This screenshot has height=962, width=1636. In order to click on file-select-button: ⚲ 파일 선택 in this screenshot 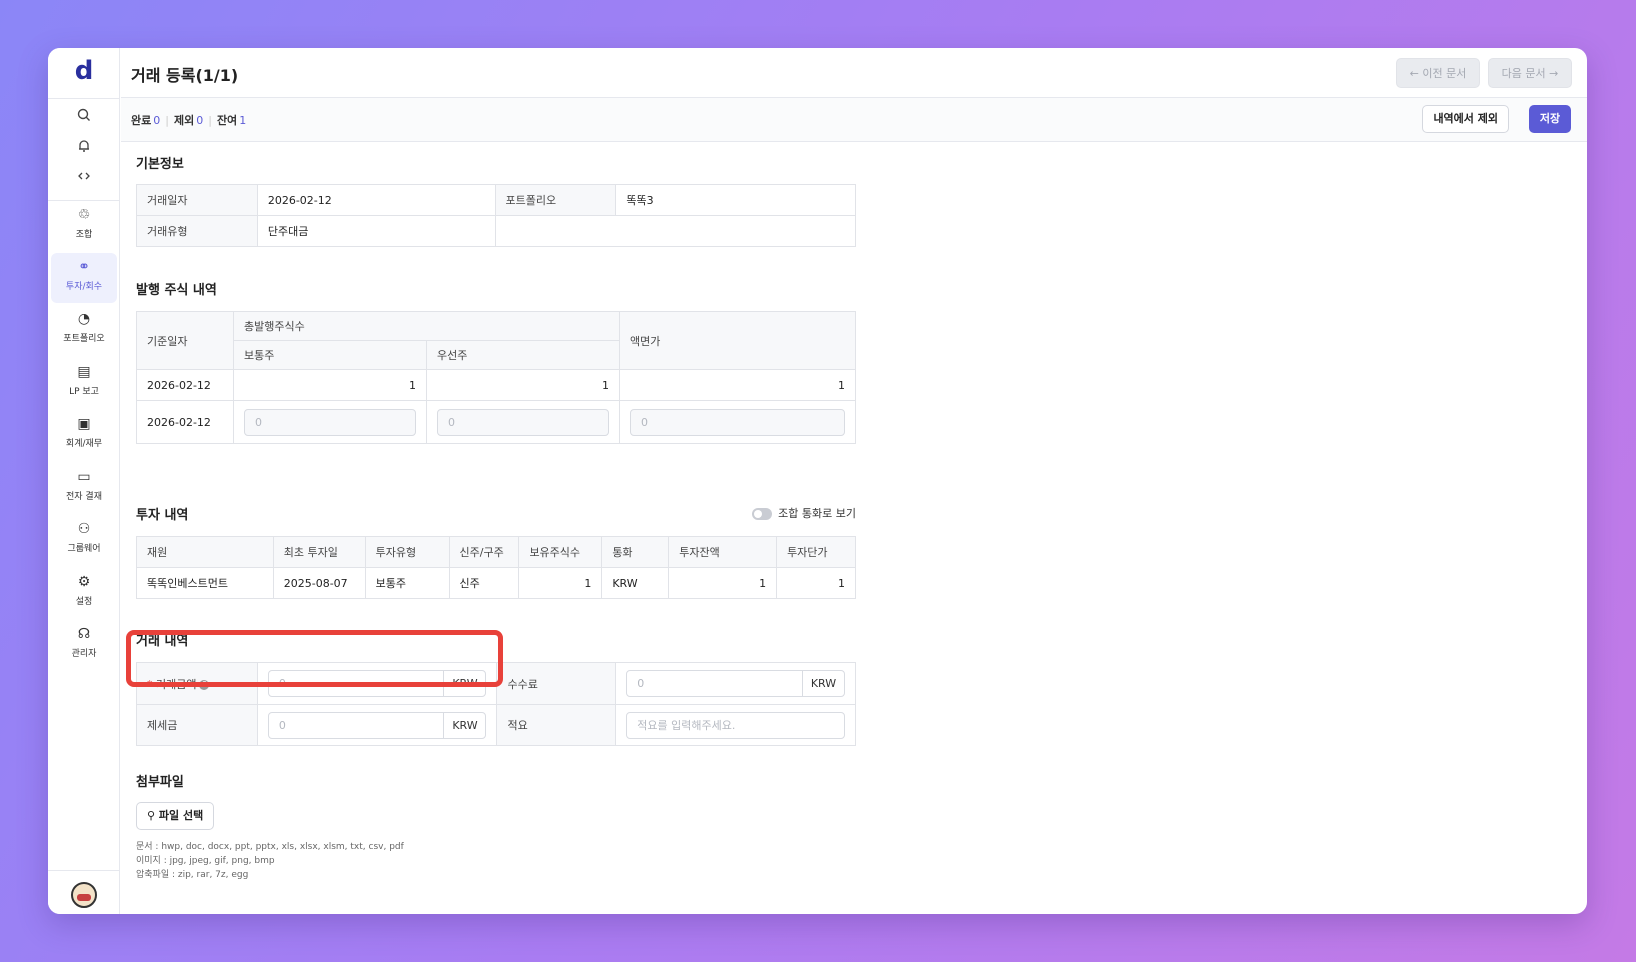, I will do `click(175, 816)`.